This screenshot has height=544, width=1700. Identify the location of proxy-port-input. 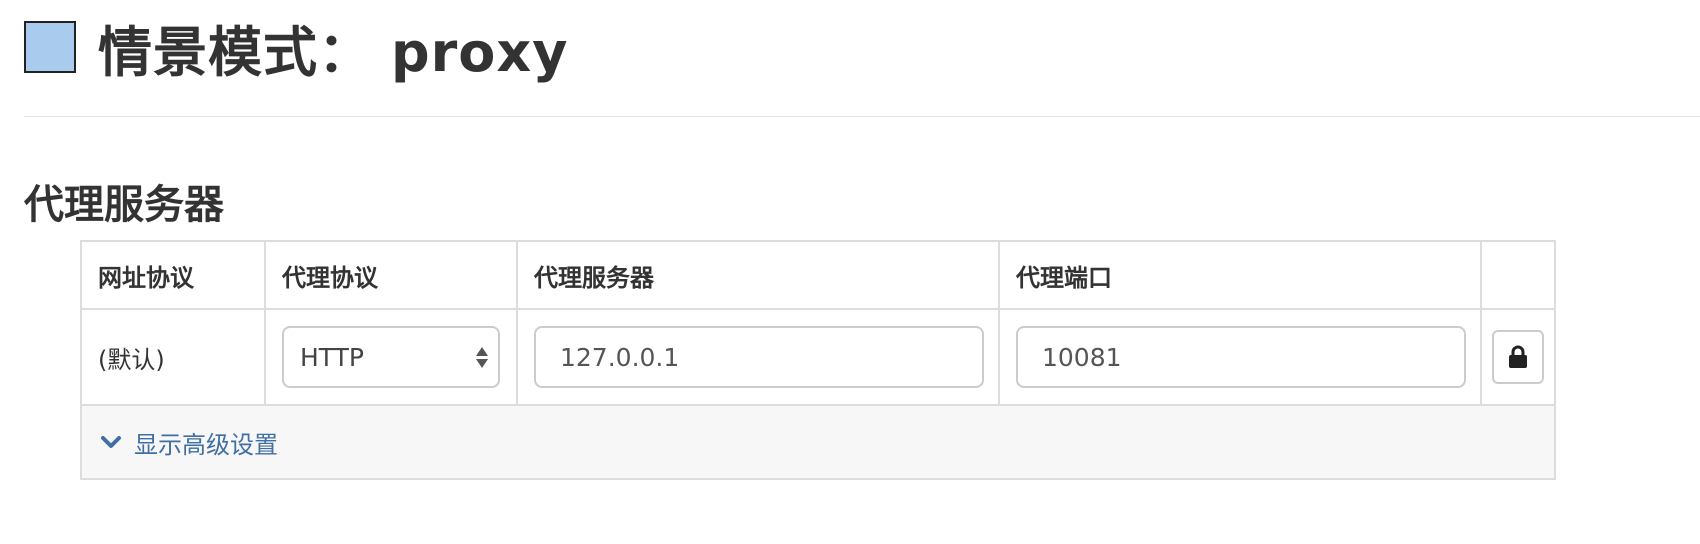
(1241, 357).